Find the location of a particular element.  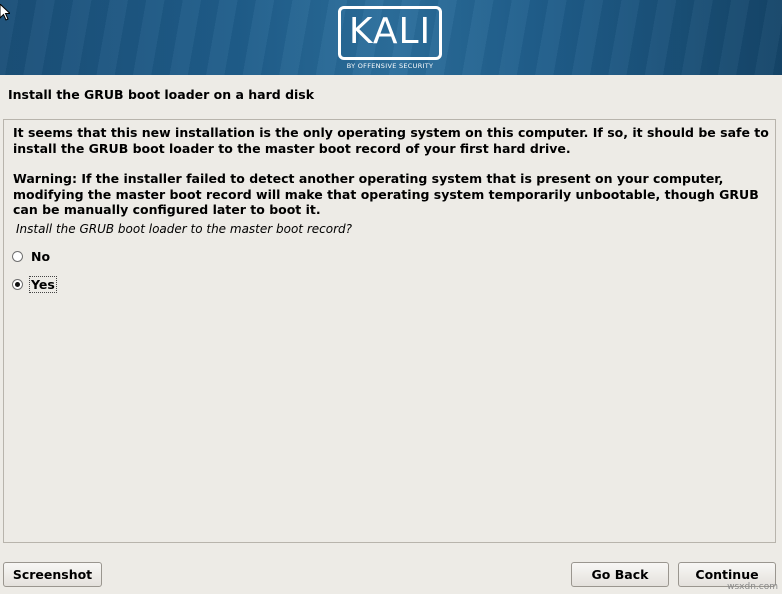

kali-logo: KALI BY OFFENSIVE SECURITY is located at coordinates (390, 40).